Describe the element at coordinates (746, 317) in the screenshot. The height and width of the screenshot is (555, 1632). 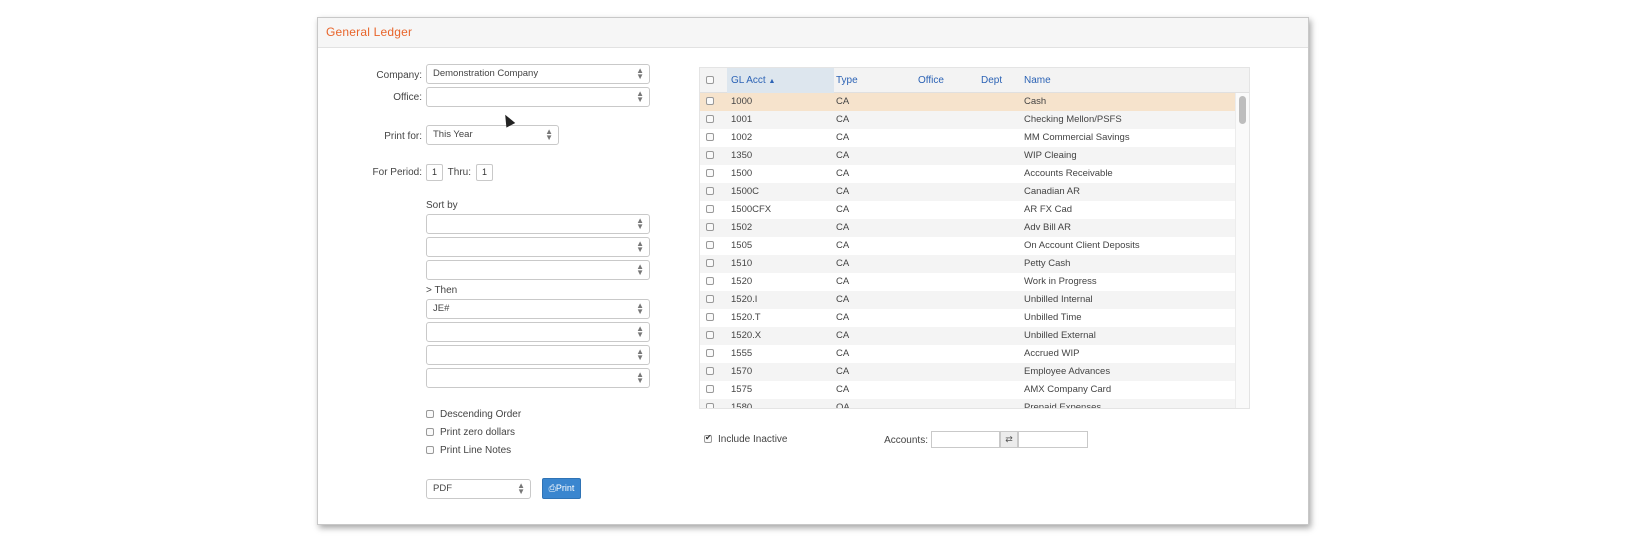
I see `cell-acct: 1520.T` at that location.